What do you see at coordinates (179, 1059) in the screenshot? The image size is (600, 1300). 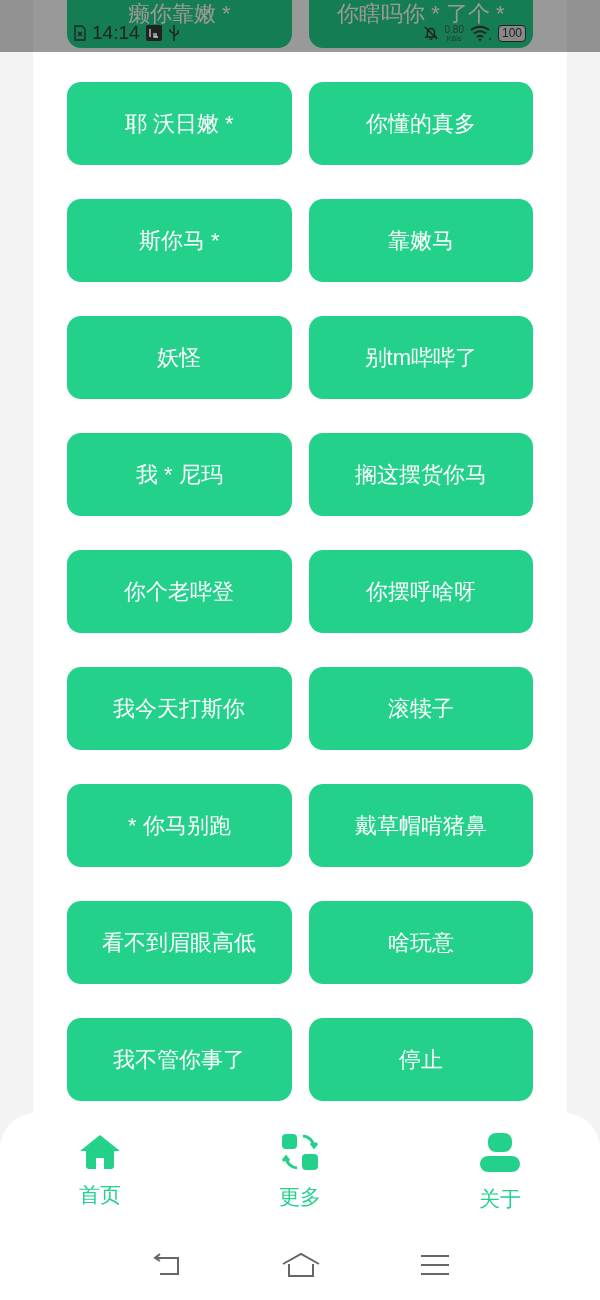 I see `phrase-button: 我不管你事了` at bounding box center [179, 1059].